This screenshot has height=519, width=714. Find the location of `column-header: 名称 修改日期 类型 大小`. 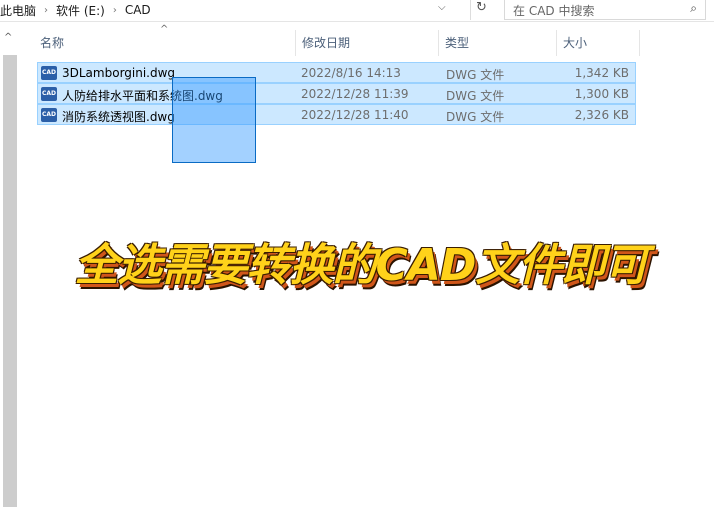

column-header: 名称 修改日期 类型 大小 is located at coordinates (337, 43).